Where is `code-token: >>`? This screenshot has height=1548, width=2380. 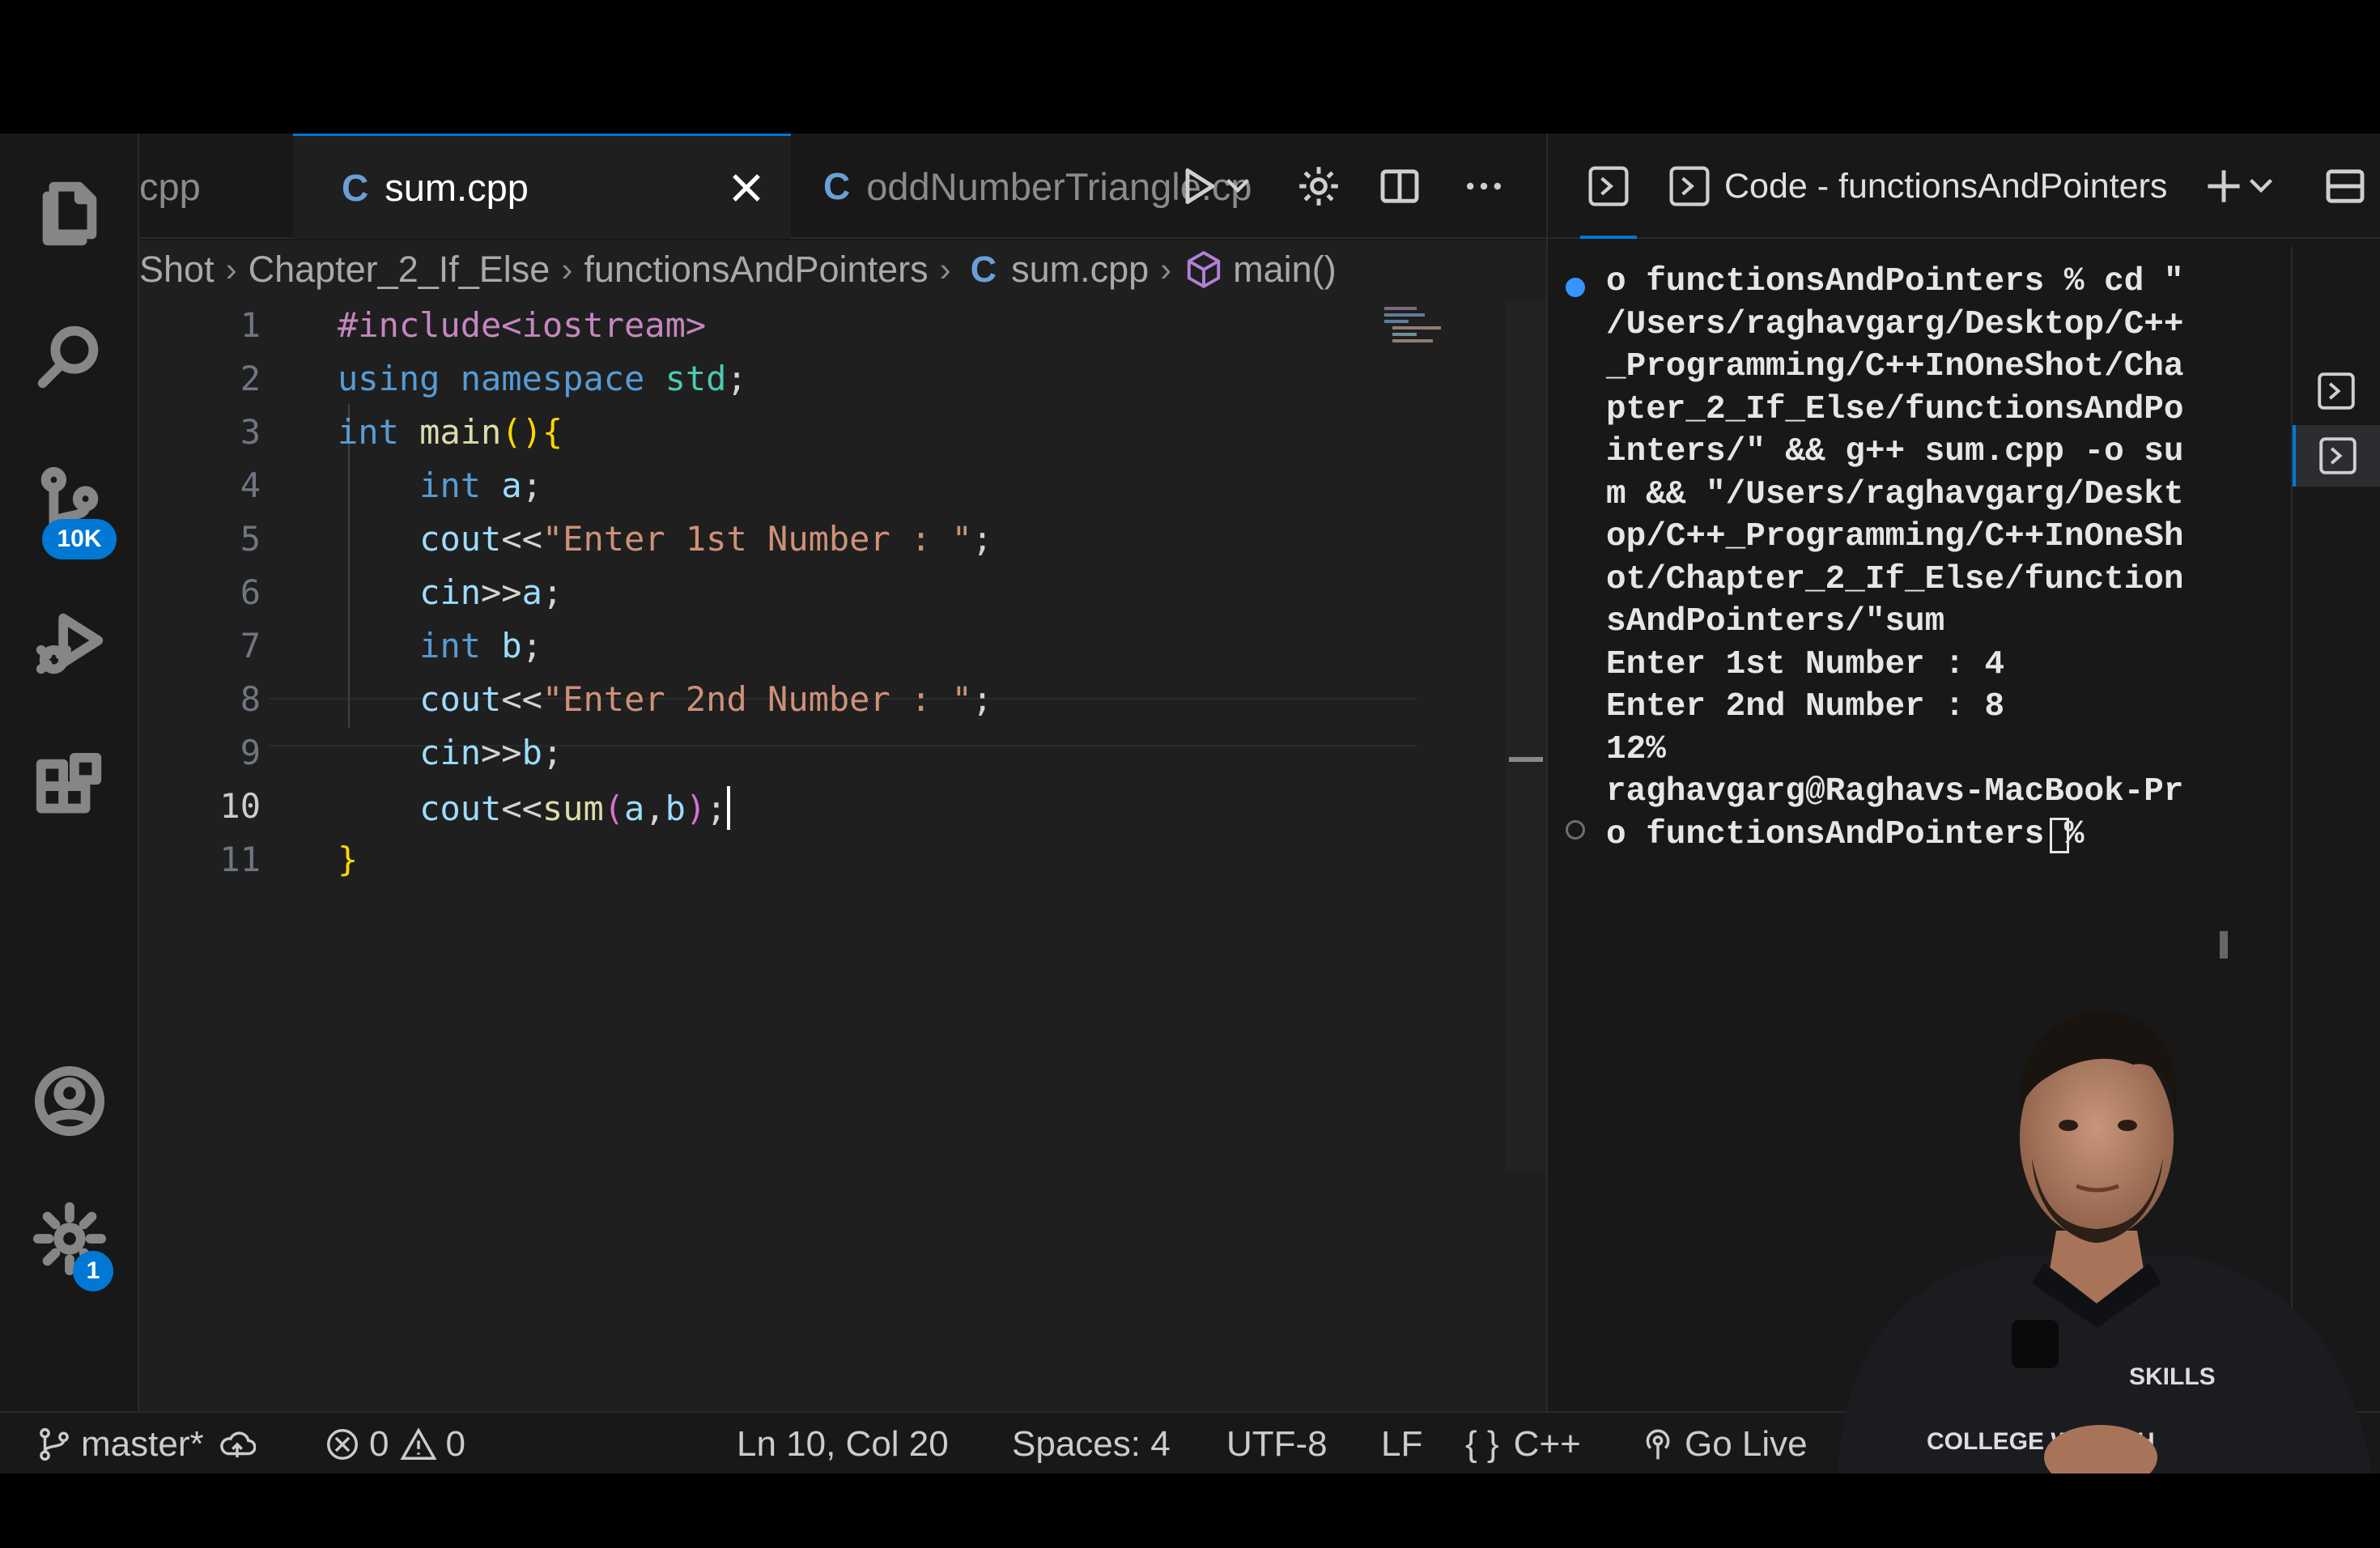
code-token: >> is located at coordinates (501, 752).